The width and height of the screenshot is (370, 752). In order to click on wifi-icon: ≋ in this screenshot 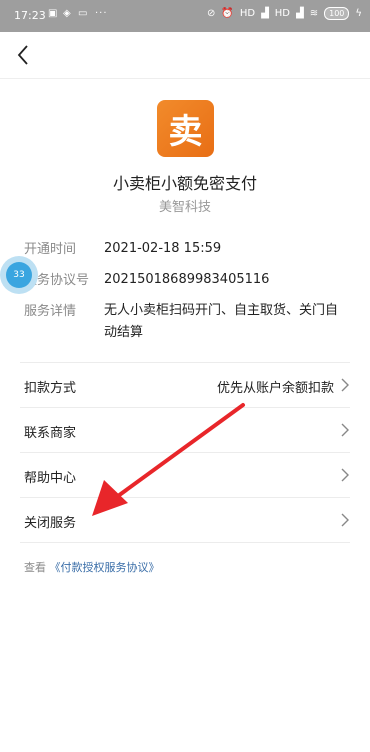, I will do `click(314, 13)`.